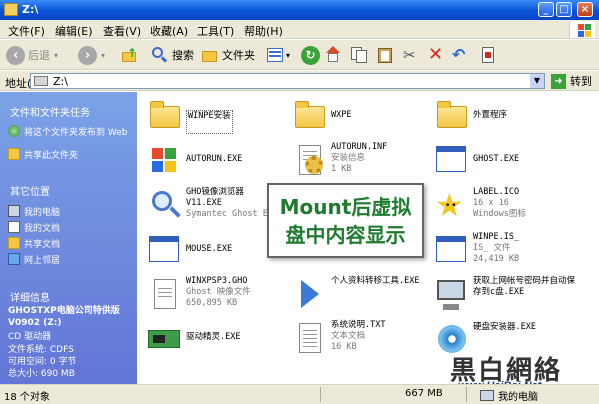 The width and height of the screenshot is (599, 404). I want to click on file-item: 个人资料转移工具.EXE, so click(361, 294).